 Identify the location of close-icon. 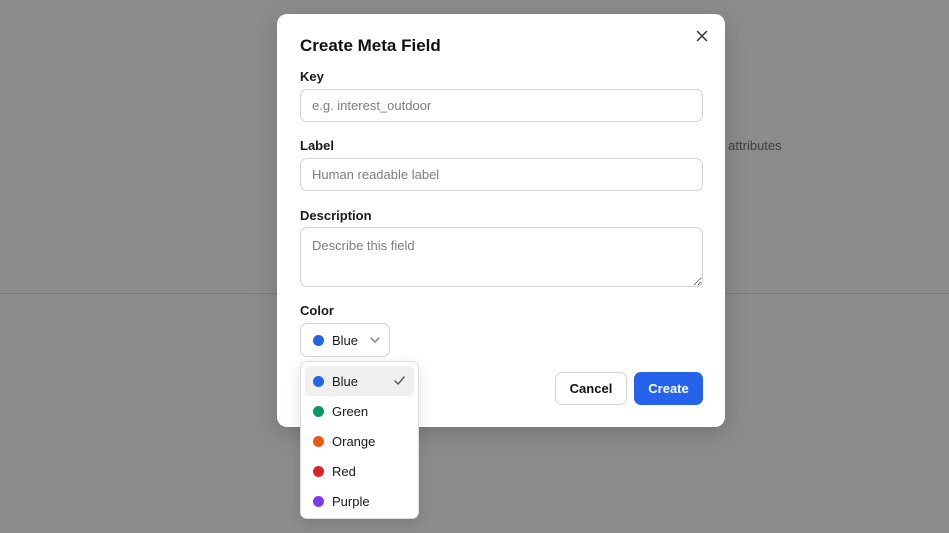
(702, 36).